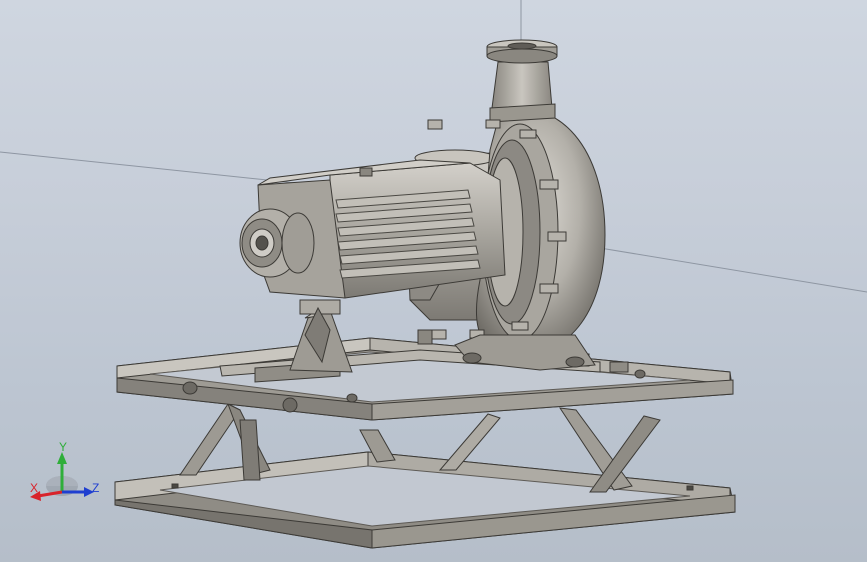 The height and width of the screenshot is (562, 867). I want to click on motor-support-foot, so click(321, 336).